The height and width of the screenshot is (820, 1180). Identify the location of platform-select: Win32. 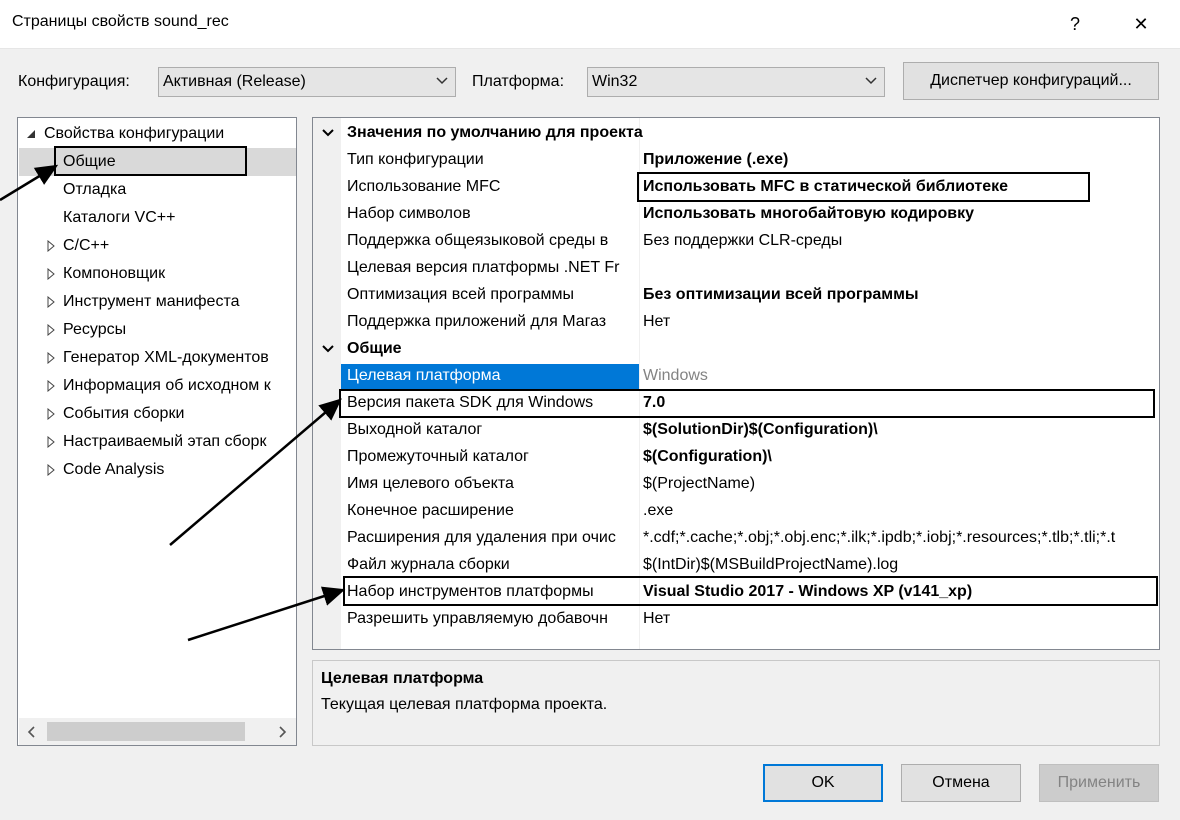
(736, 82).